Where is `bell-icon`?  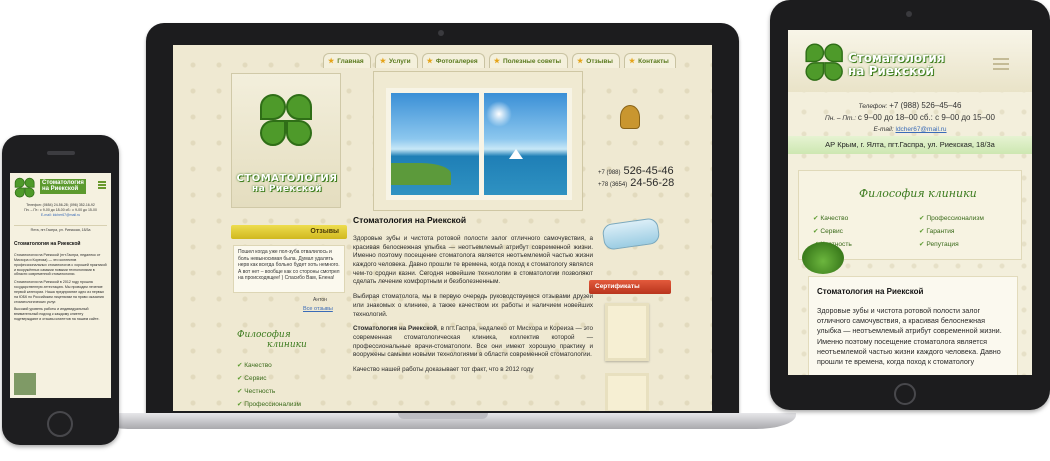
bell-icon is located at coordinates (630, 117).